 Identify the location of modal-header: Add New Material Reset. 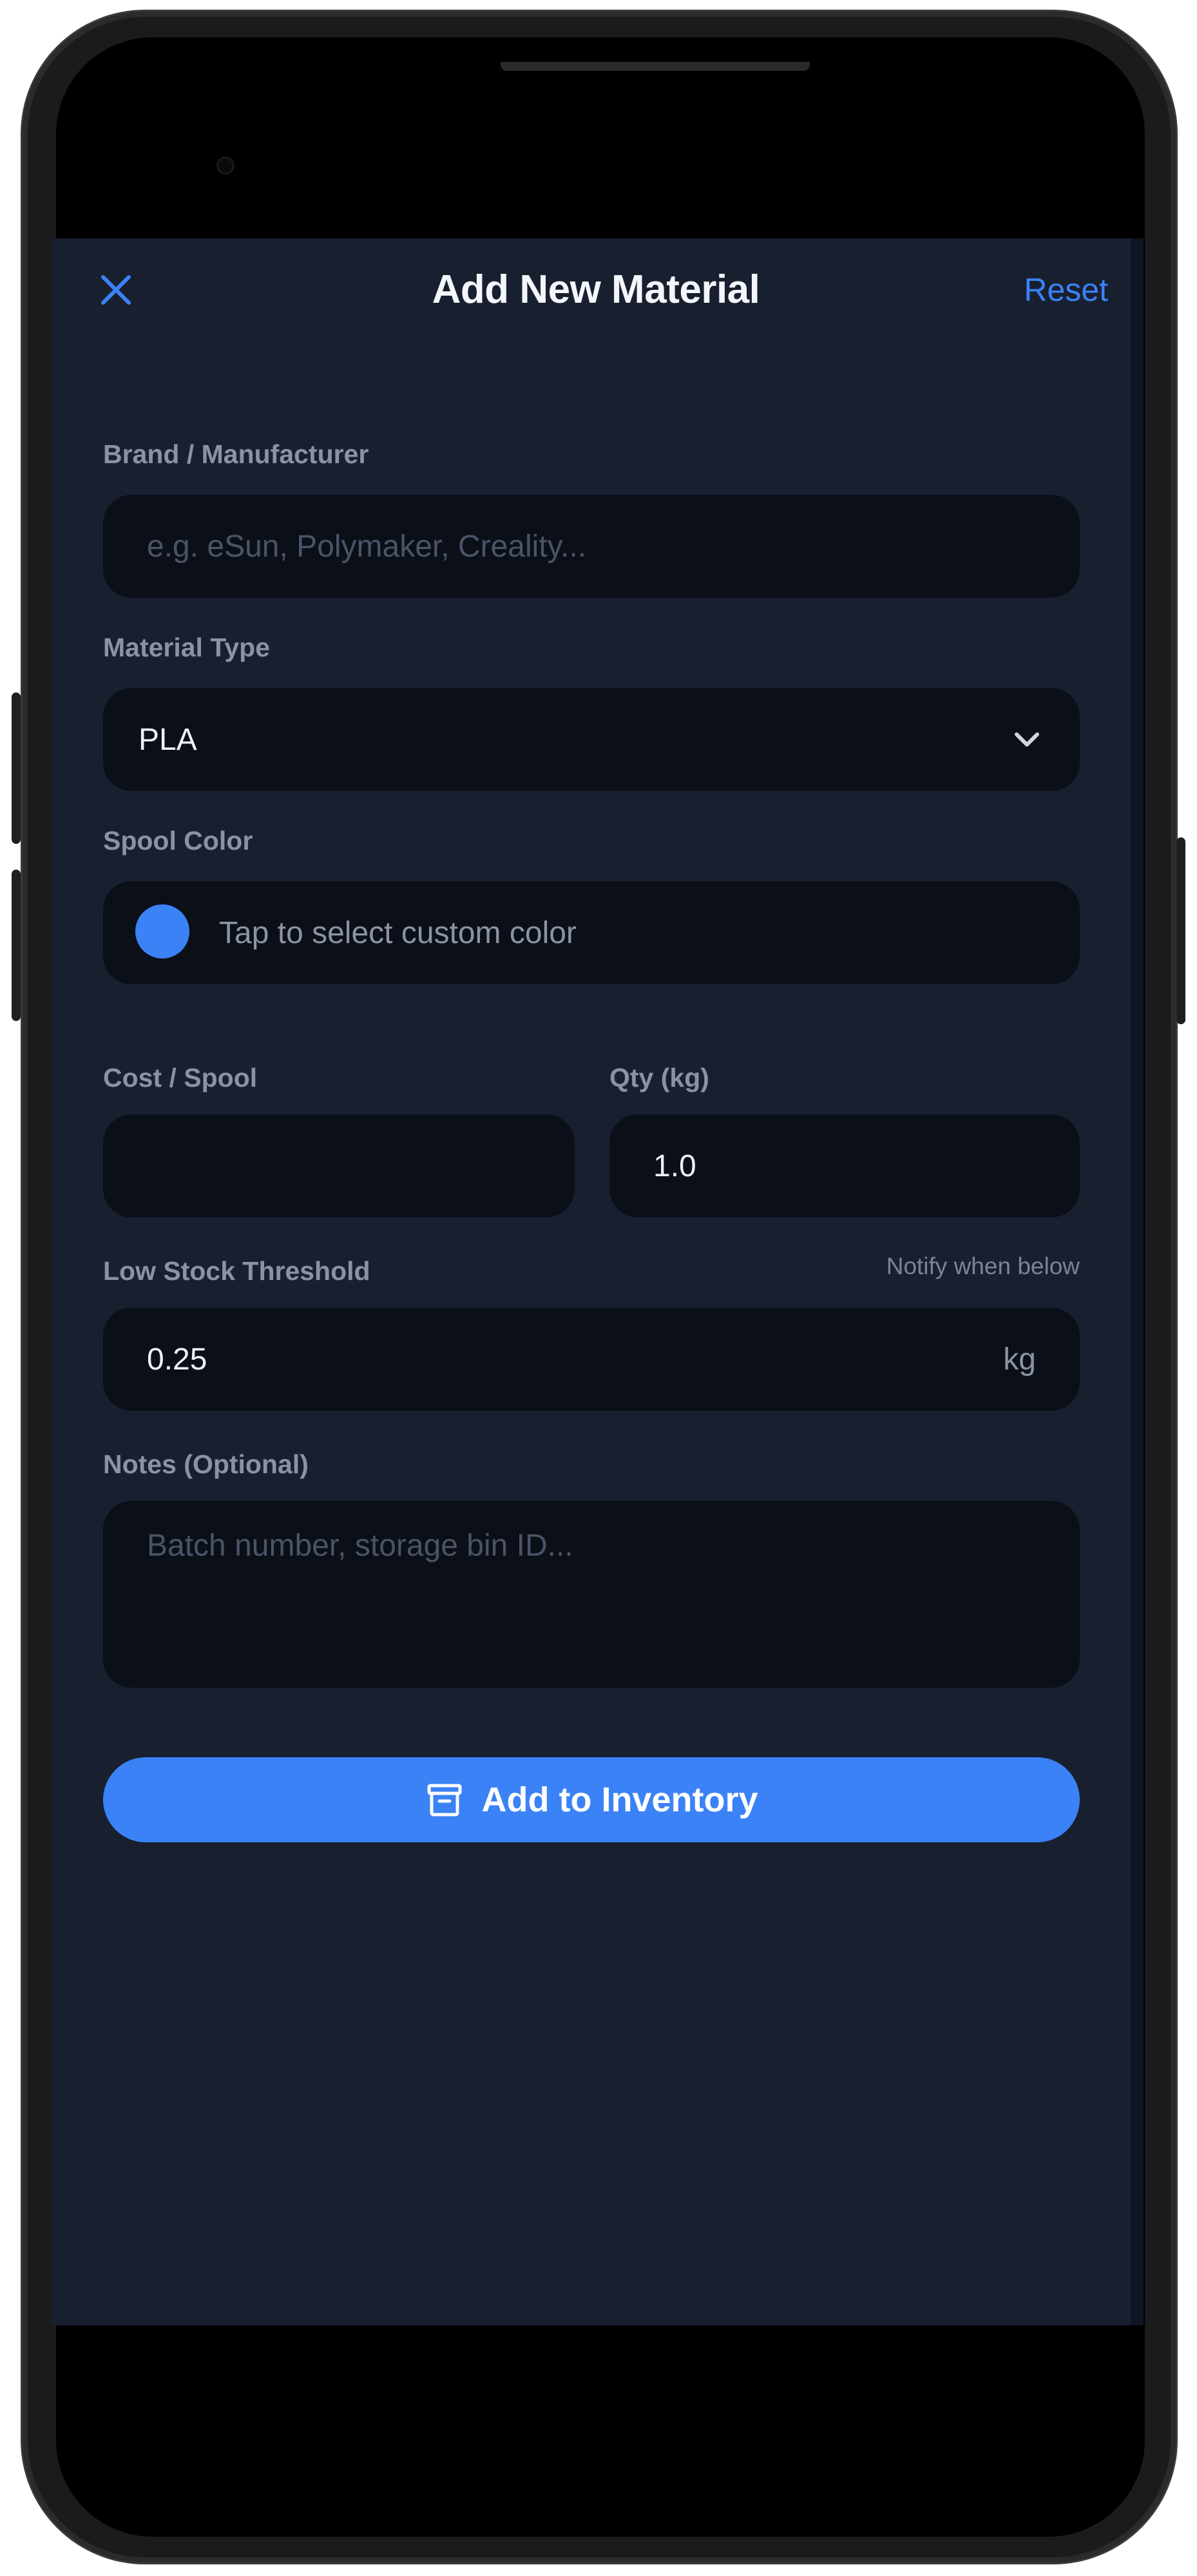
(596, 289).